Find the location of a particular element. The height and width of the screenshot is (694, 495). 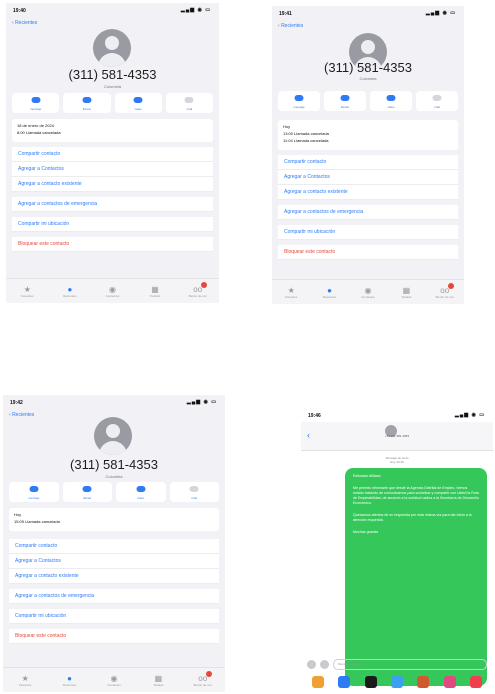

message-input: Mensaje de texto is located at coordinates (410, 664).